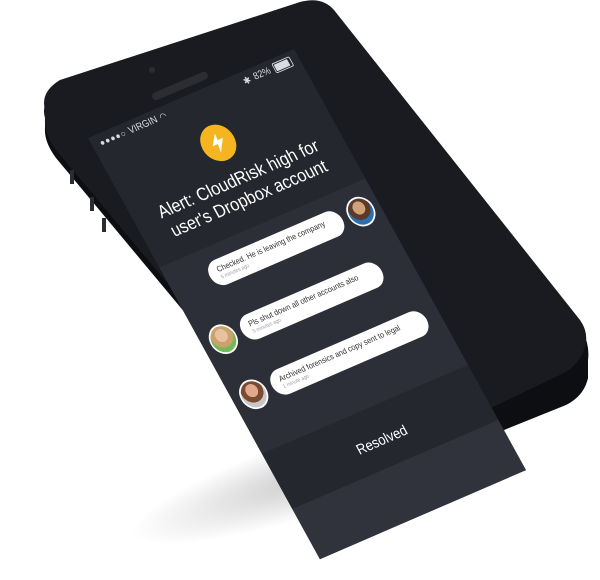 This screenshot has width=600, height=580. I want to click on lightning-bolt-icon, so click(218, 143).